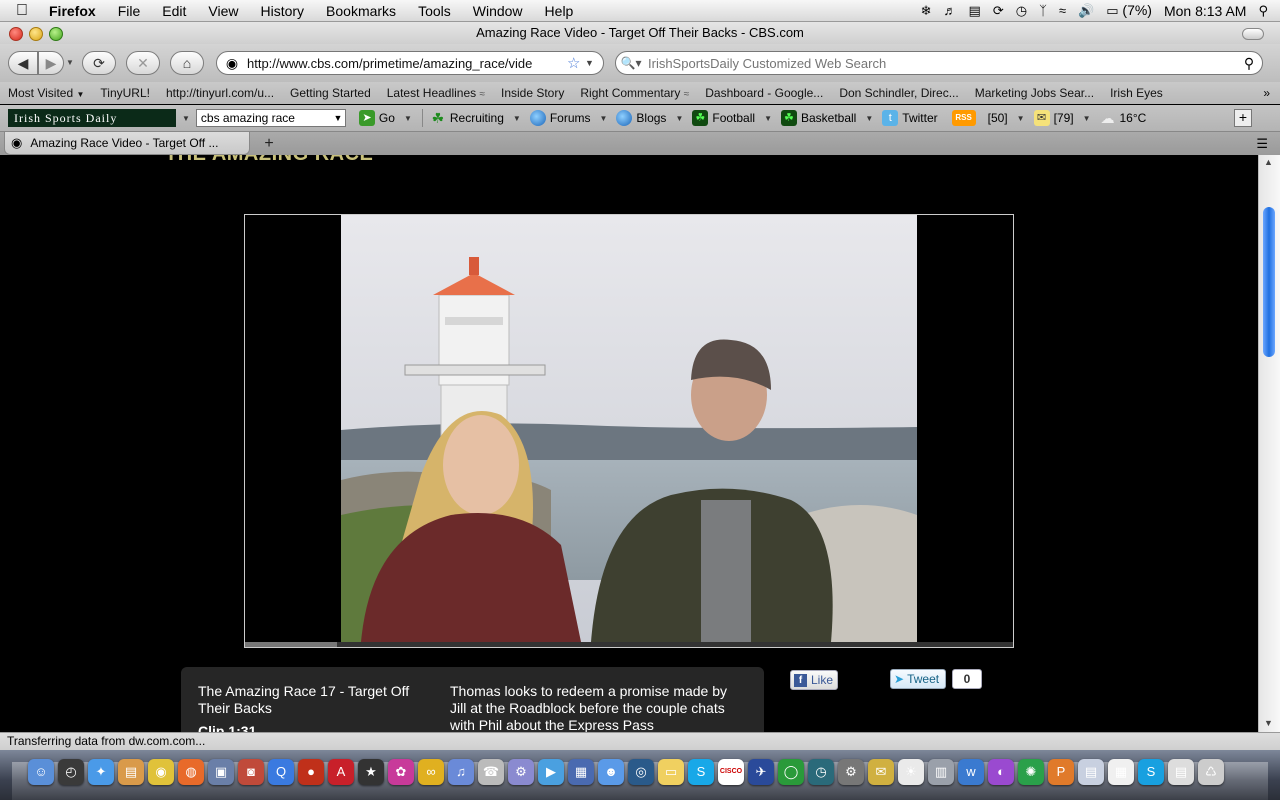 This screenshot has width=1280, height=800. What do you see at coordinates (521, 772) in the screenshot?
I see `utility-icon: ⚙` at bounding box center [521, 772].